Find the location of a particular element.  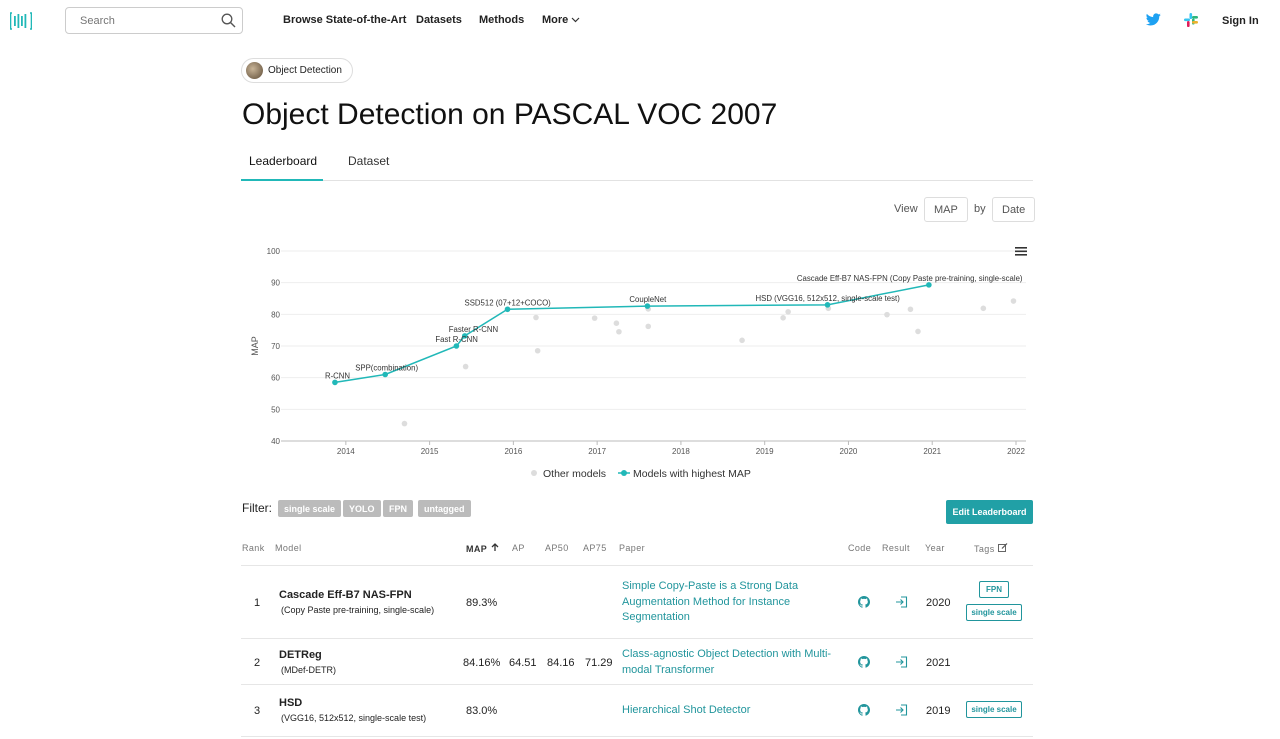

sota-point-label: CoupleNet is located at coordinates (648, 299).